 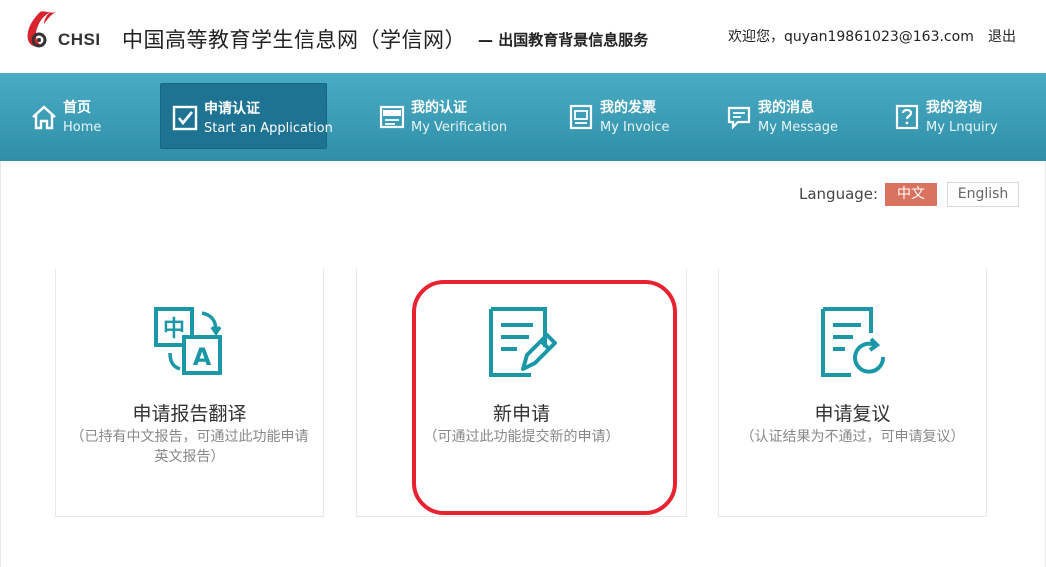 I want to click on document-refresh-icon, so click(x=853, y=342).